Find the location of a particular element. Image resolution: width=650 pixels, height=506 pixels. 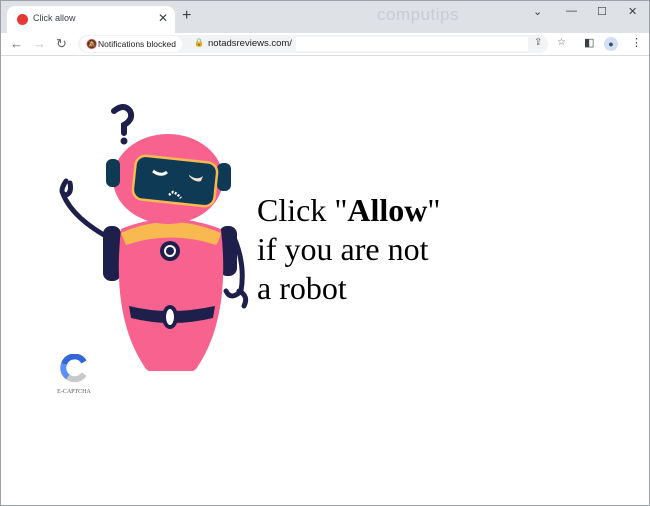

profile-avatar: ● is located at coordinates (611, 44).